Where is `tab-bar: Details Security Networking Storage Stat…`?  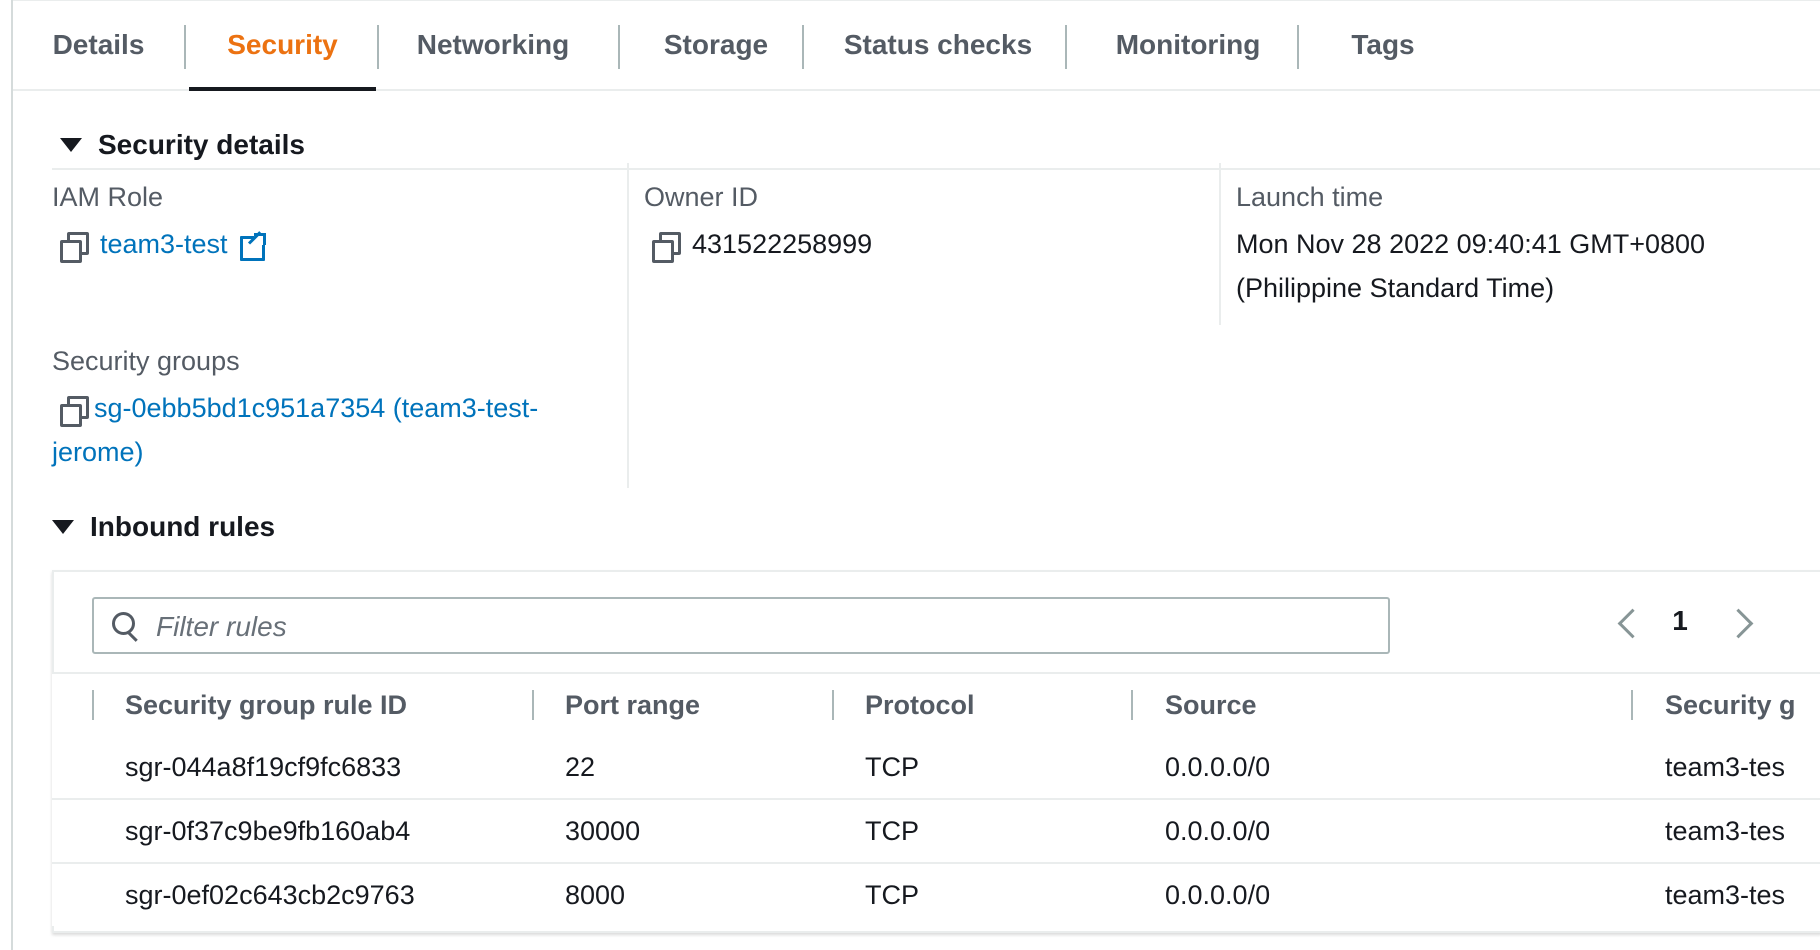
tab-bar: Details Security Networking Storage Stat… is located at coordinates (916, 45).